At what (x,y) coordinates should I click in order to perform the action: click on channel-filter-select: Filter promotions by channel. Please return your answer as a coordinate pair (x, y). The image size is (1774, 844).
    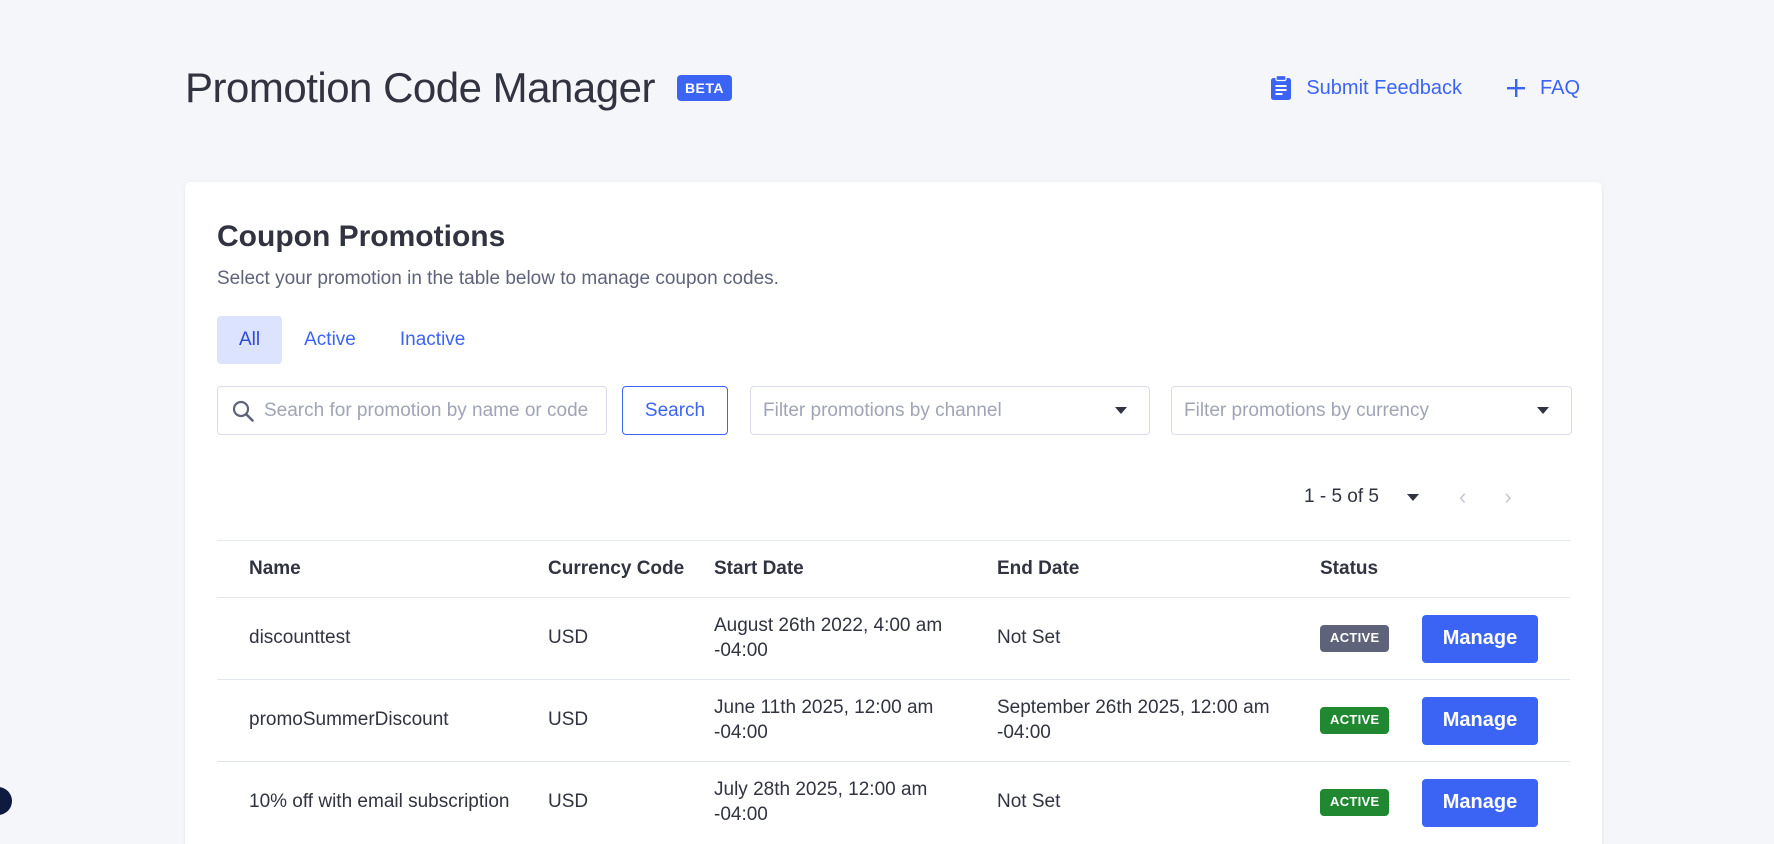
    Looking at the image, I should click on (950, 410).